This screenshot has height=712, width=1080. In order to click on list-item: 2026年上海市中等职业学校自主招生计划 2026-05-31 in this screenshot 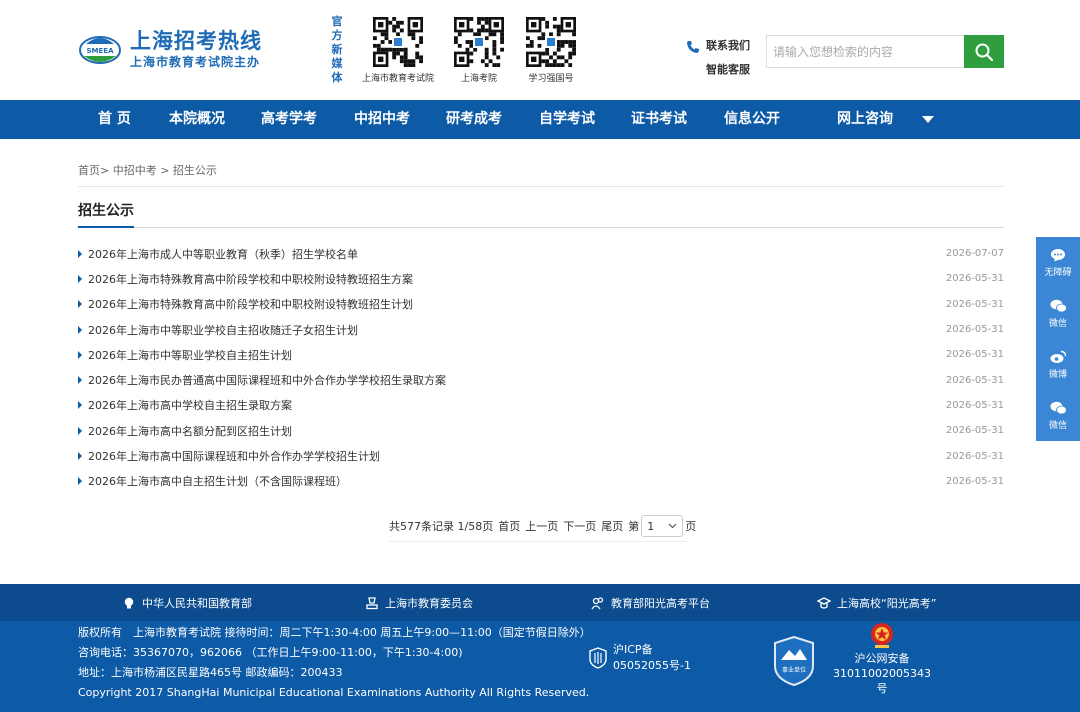, I will do `click(541, 354)`.